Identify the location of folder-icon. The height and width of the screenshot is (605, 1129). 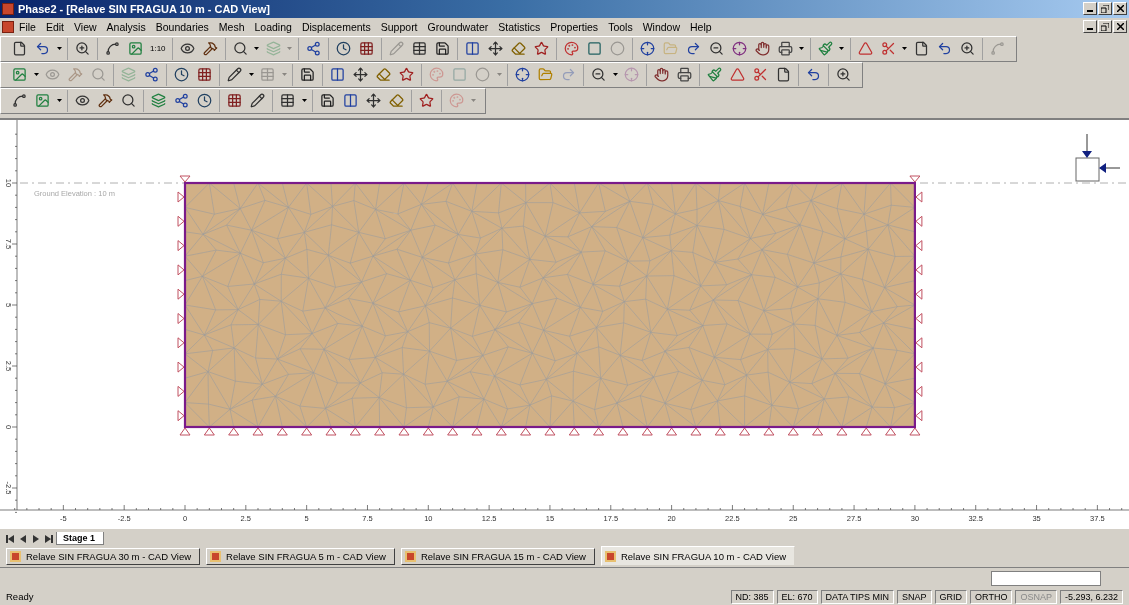
(545, 75).